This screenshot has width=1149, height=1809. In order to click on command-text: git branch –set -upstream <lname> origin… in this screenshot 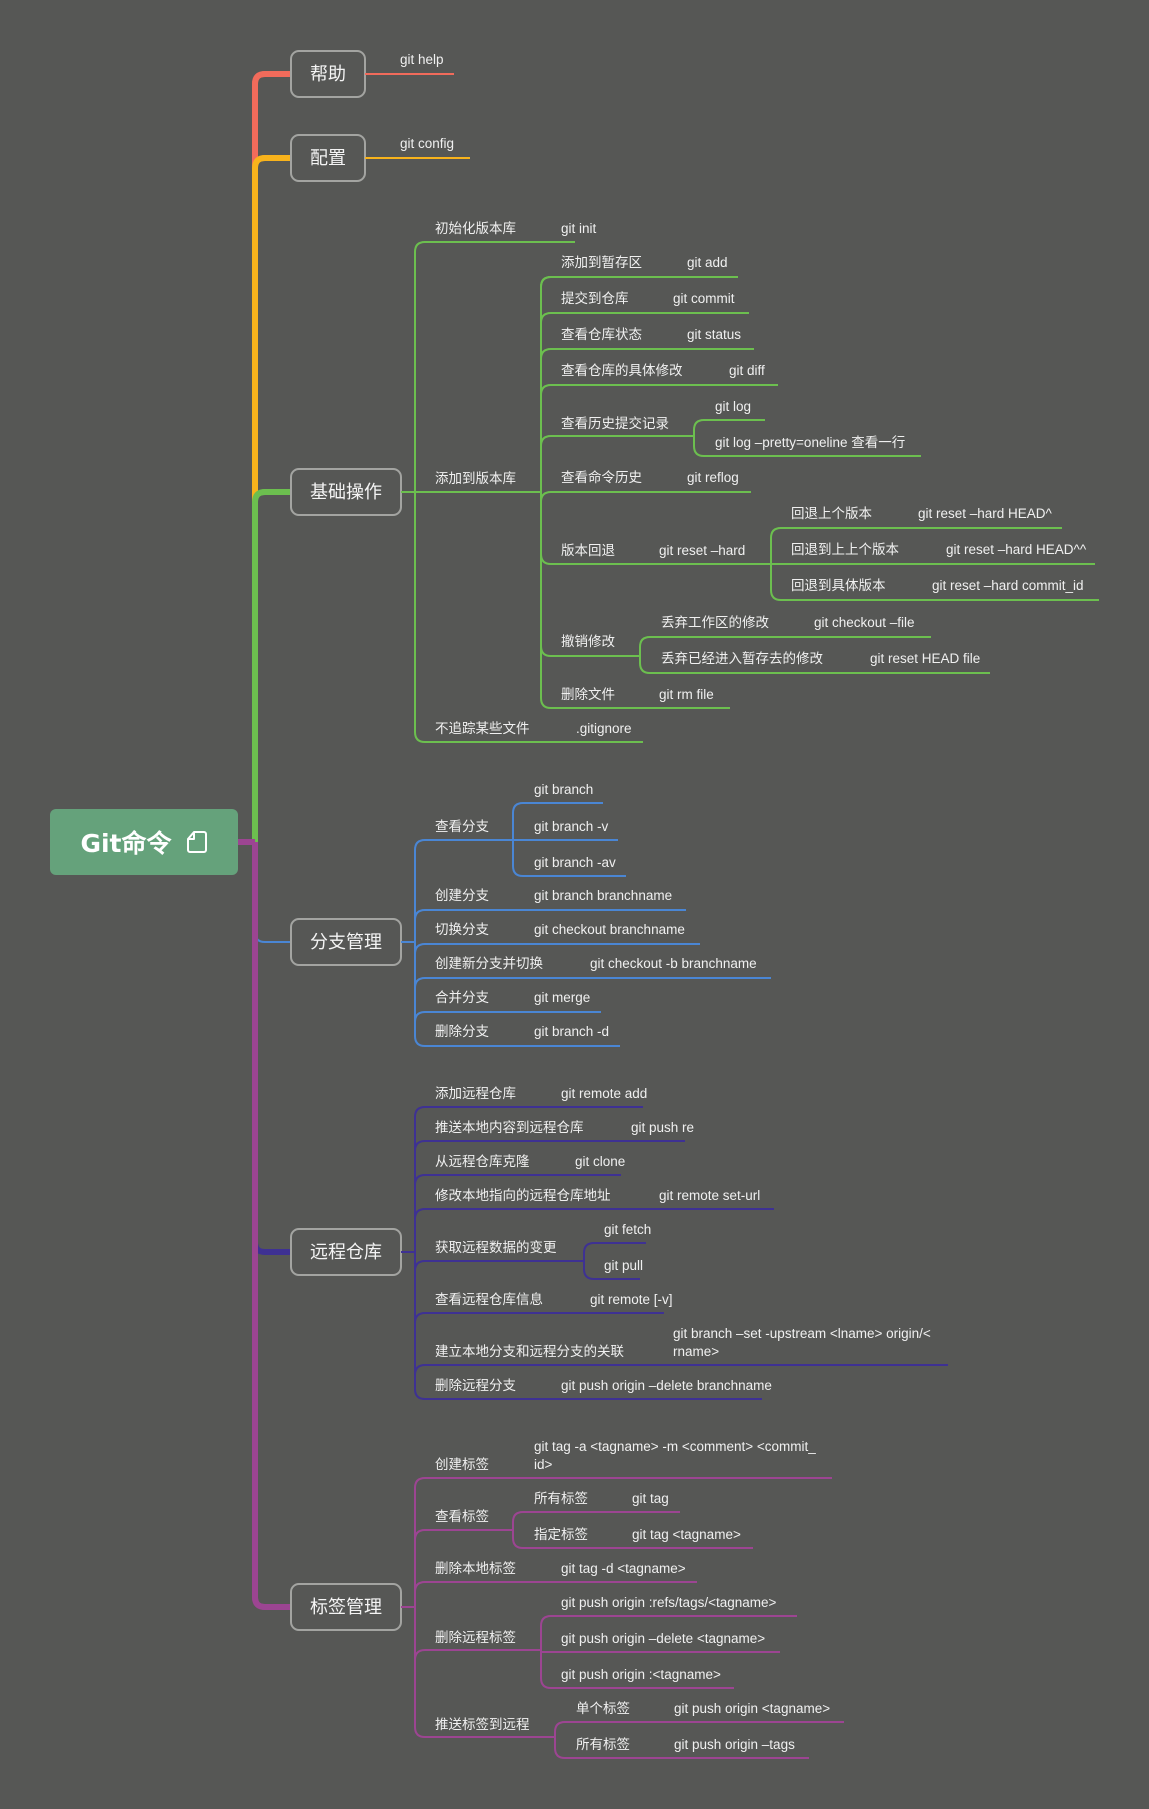, I will do `click(802, 1342)`.